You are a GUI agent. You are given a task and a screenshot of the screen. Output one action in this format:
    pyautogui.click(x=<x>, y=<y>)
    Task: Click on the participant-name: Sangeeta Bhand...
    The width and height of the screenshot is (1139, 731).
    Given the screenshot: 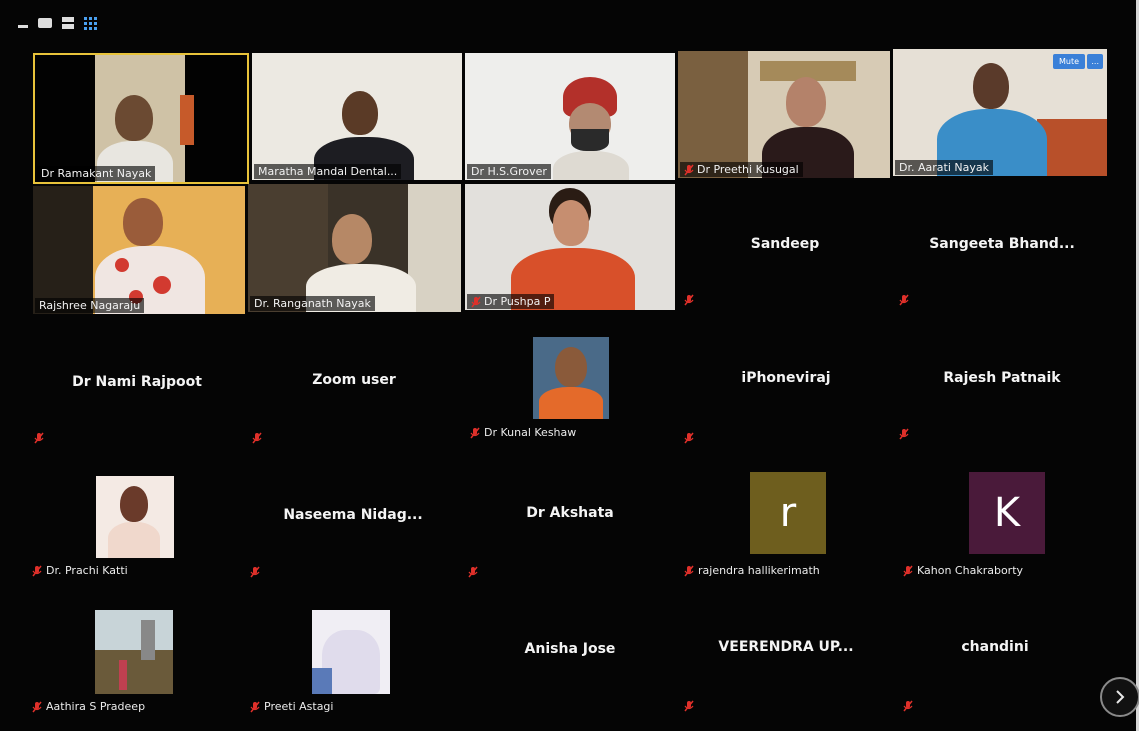 What is the action you would take?
    pyautogui.click(x=1002, y=244)
    